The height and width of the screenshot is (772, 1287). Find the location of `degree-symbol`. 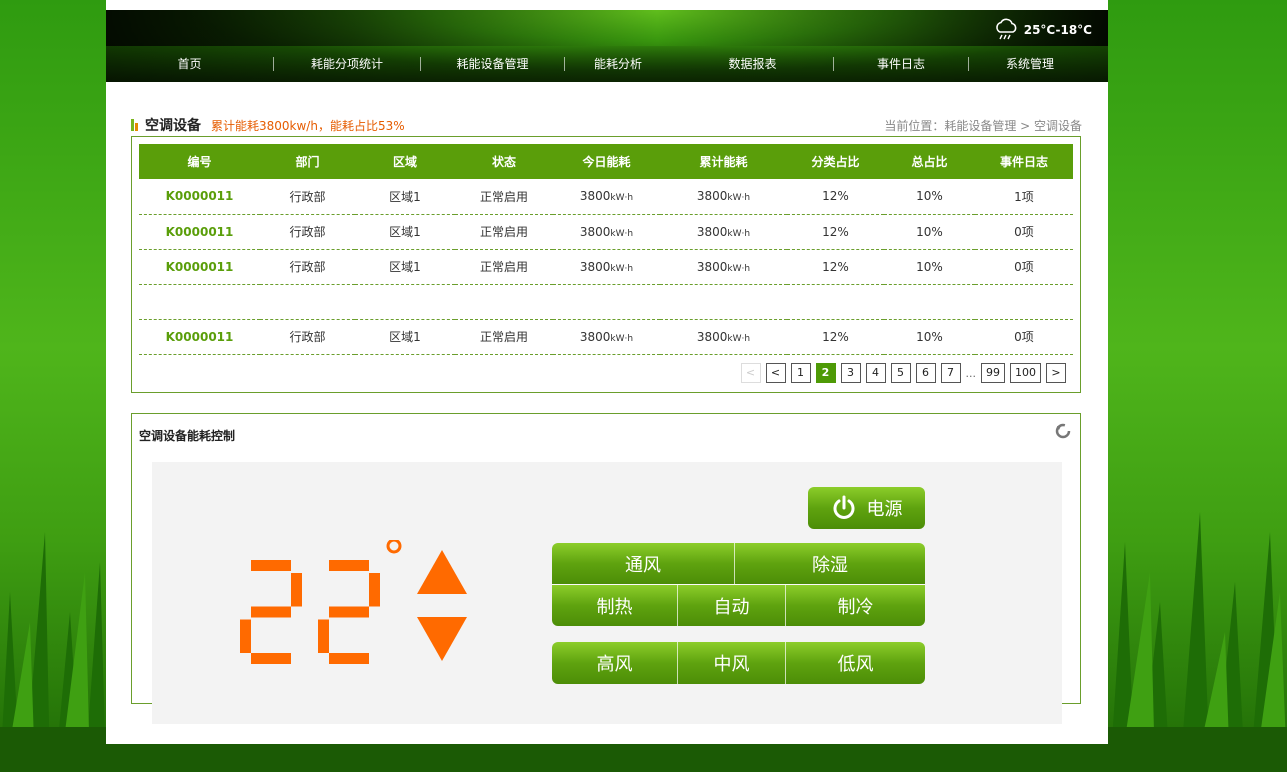

degree-symbol is located at coordinates (394, 547).